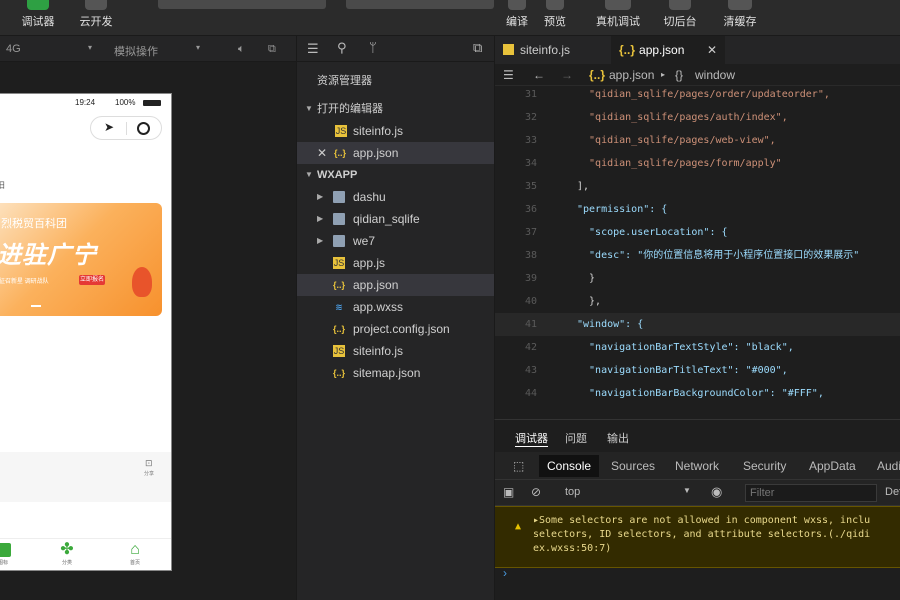 Image resolution: width=900 pixels, height=600 pixels. What do you see at coordinates (313, 49) in the screenshot?
I see `files-icon: ☰` at bounding box center [313, 49].